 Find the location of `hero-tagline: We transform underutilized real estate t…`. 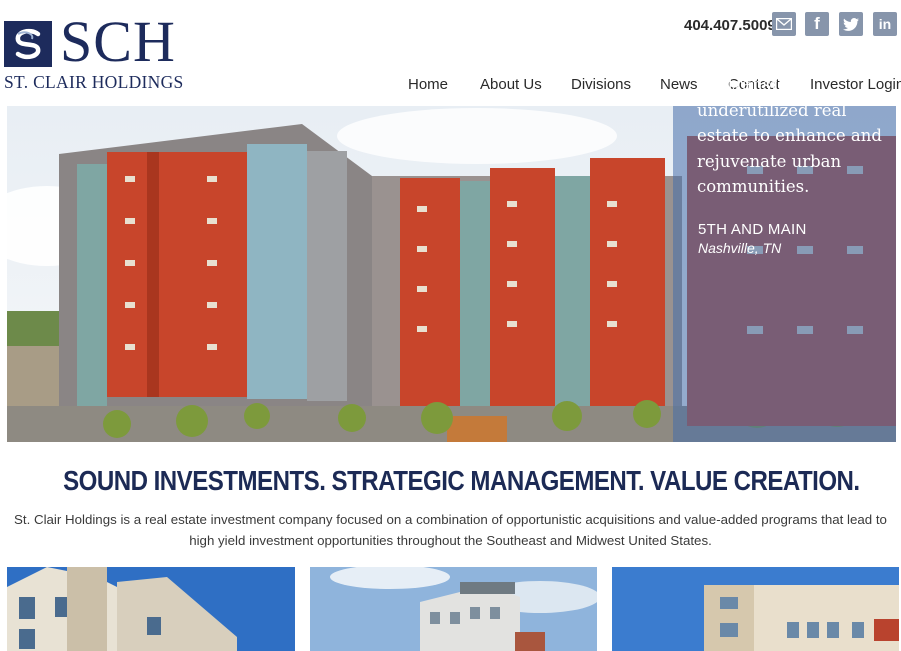

hero-tagline: We transform underutilized real estate t… is located at coordinates (789, 135).